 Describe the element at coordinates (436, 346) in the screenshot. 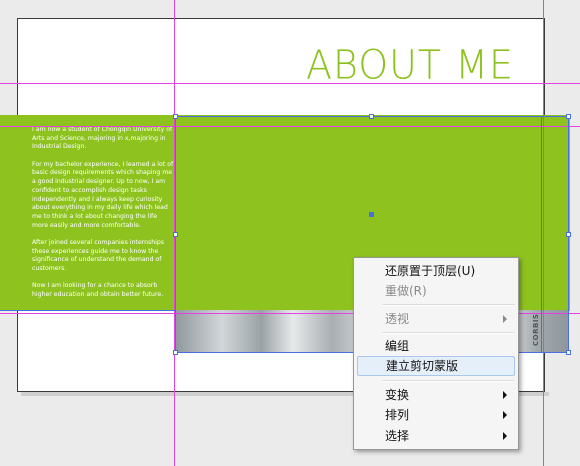

I see `menu-item-group: 编组` at that location.